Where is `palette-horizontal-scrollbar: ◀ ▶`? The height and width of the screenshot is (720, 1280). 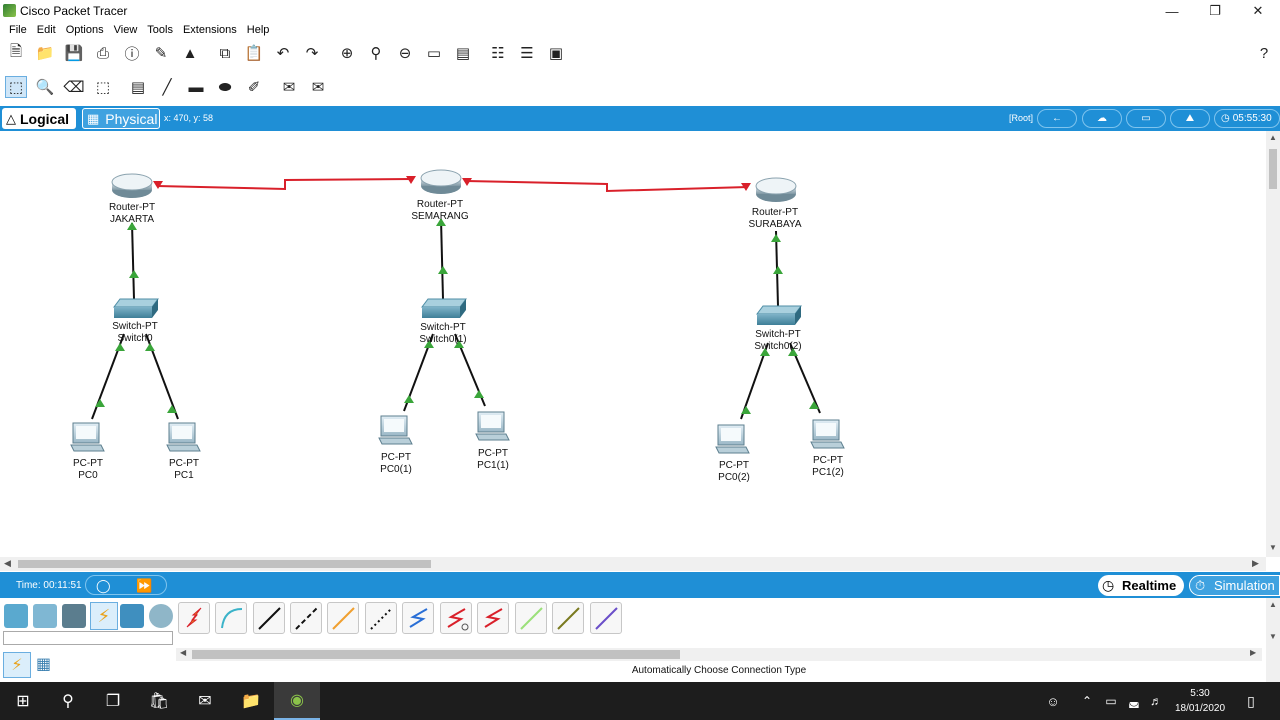 palette-horizontal-scrollbar: ◀ ▶ is located at coordinates (719, 654).